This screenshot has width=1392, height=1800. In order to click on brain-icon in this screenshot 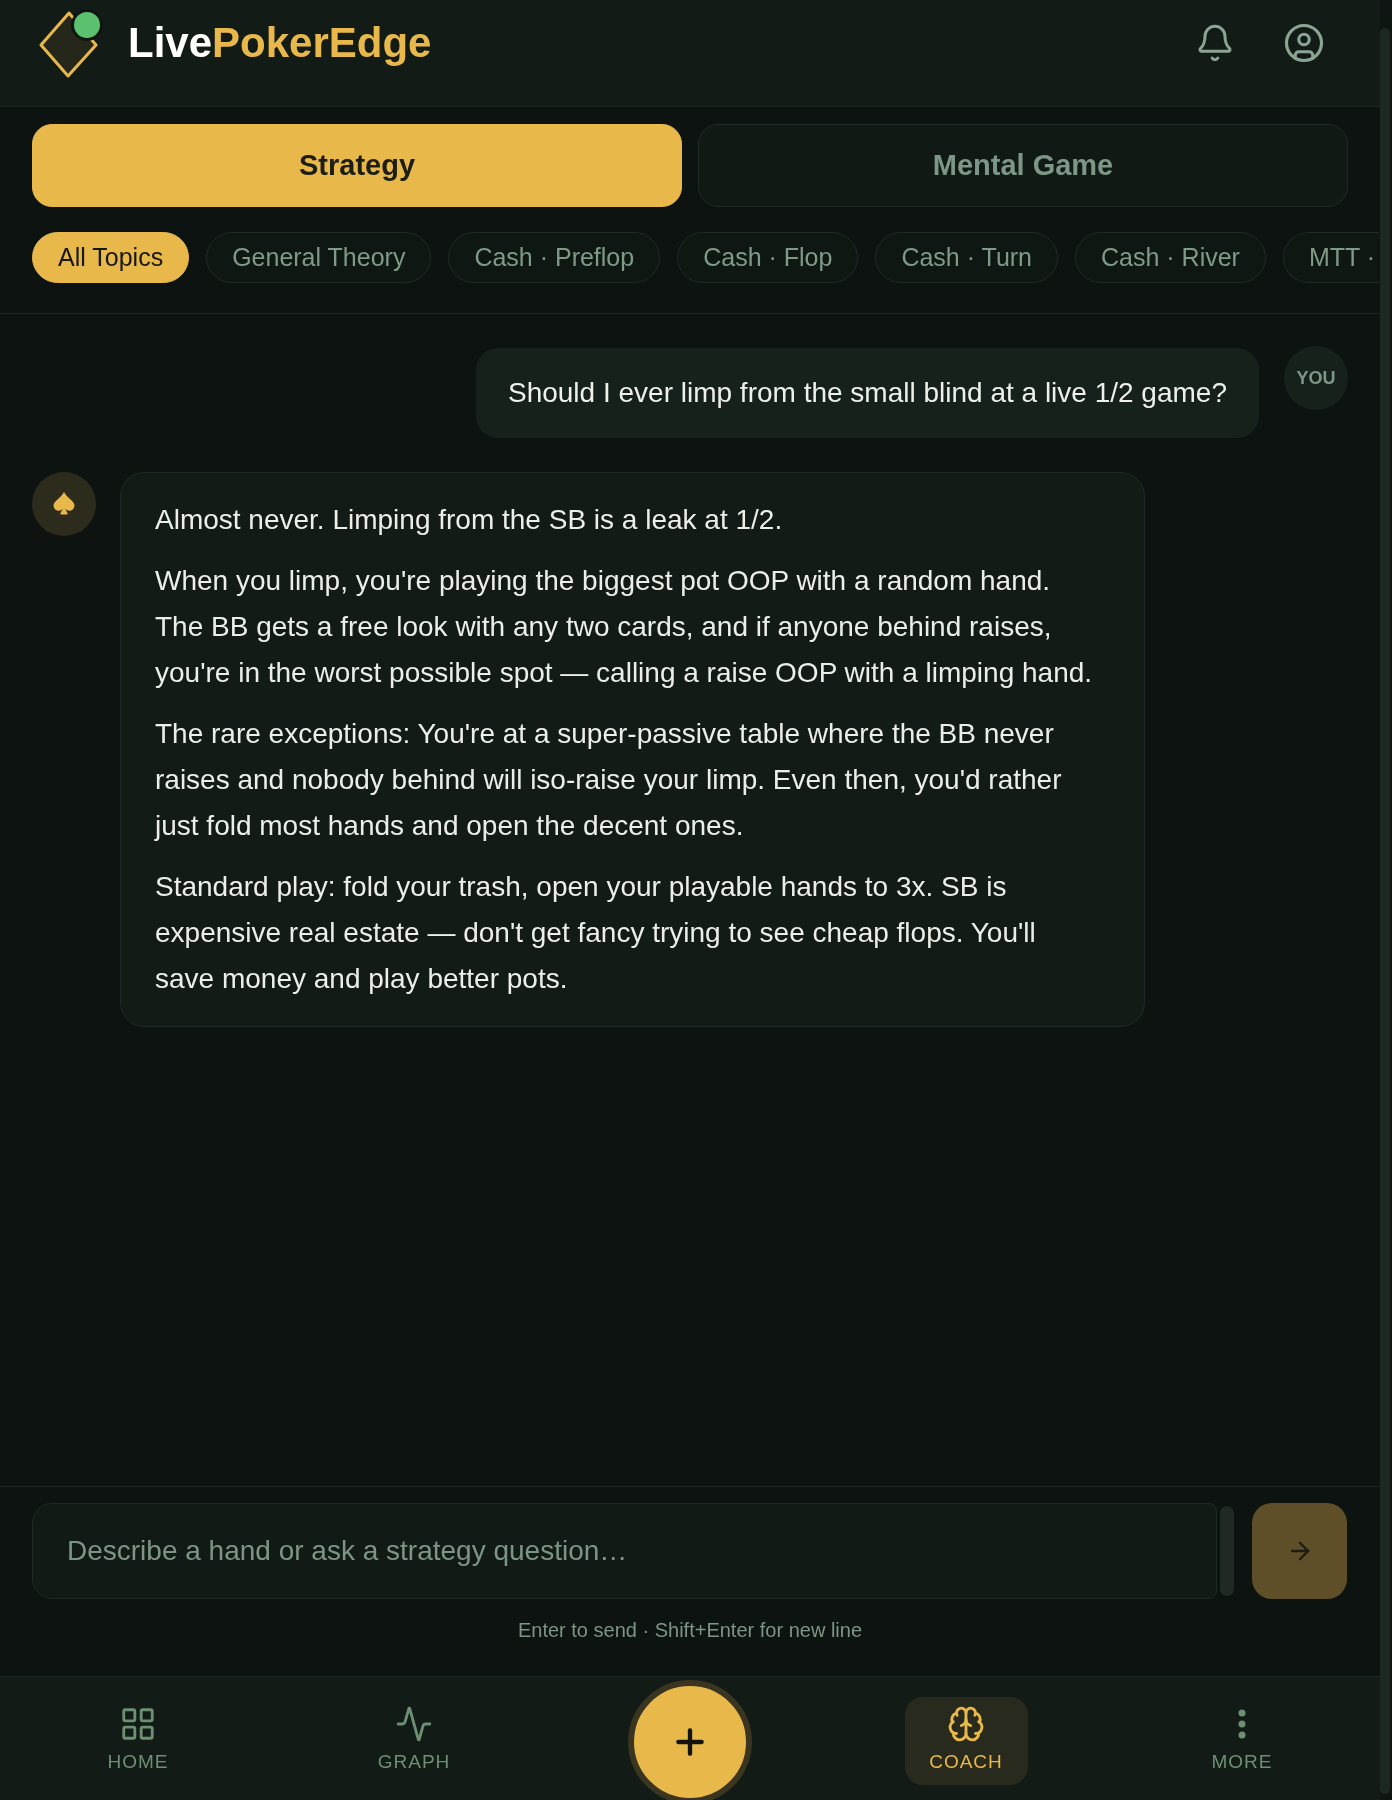, I will do `click(966, 1724)`.